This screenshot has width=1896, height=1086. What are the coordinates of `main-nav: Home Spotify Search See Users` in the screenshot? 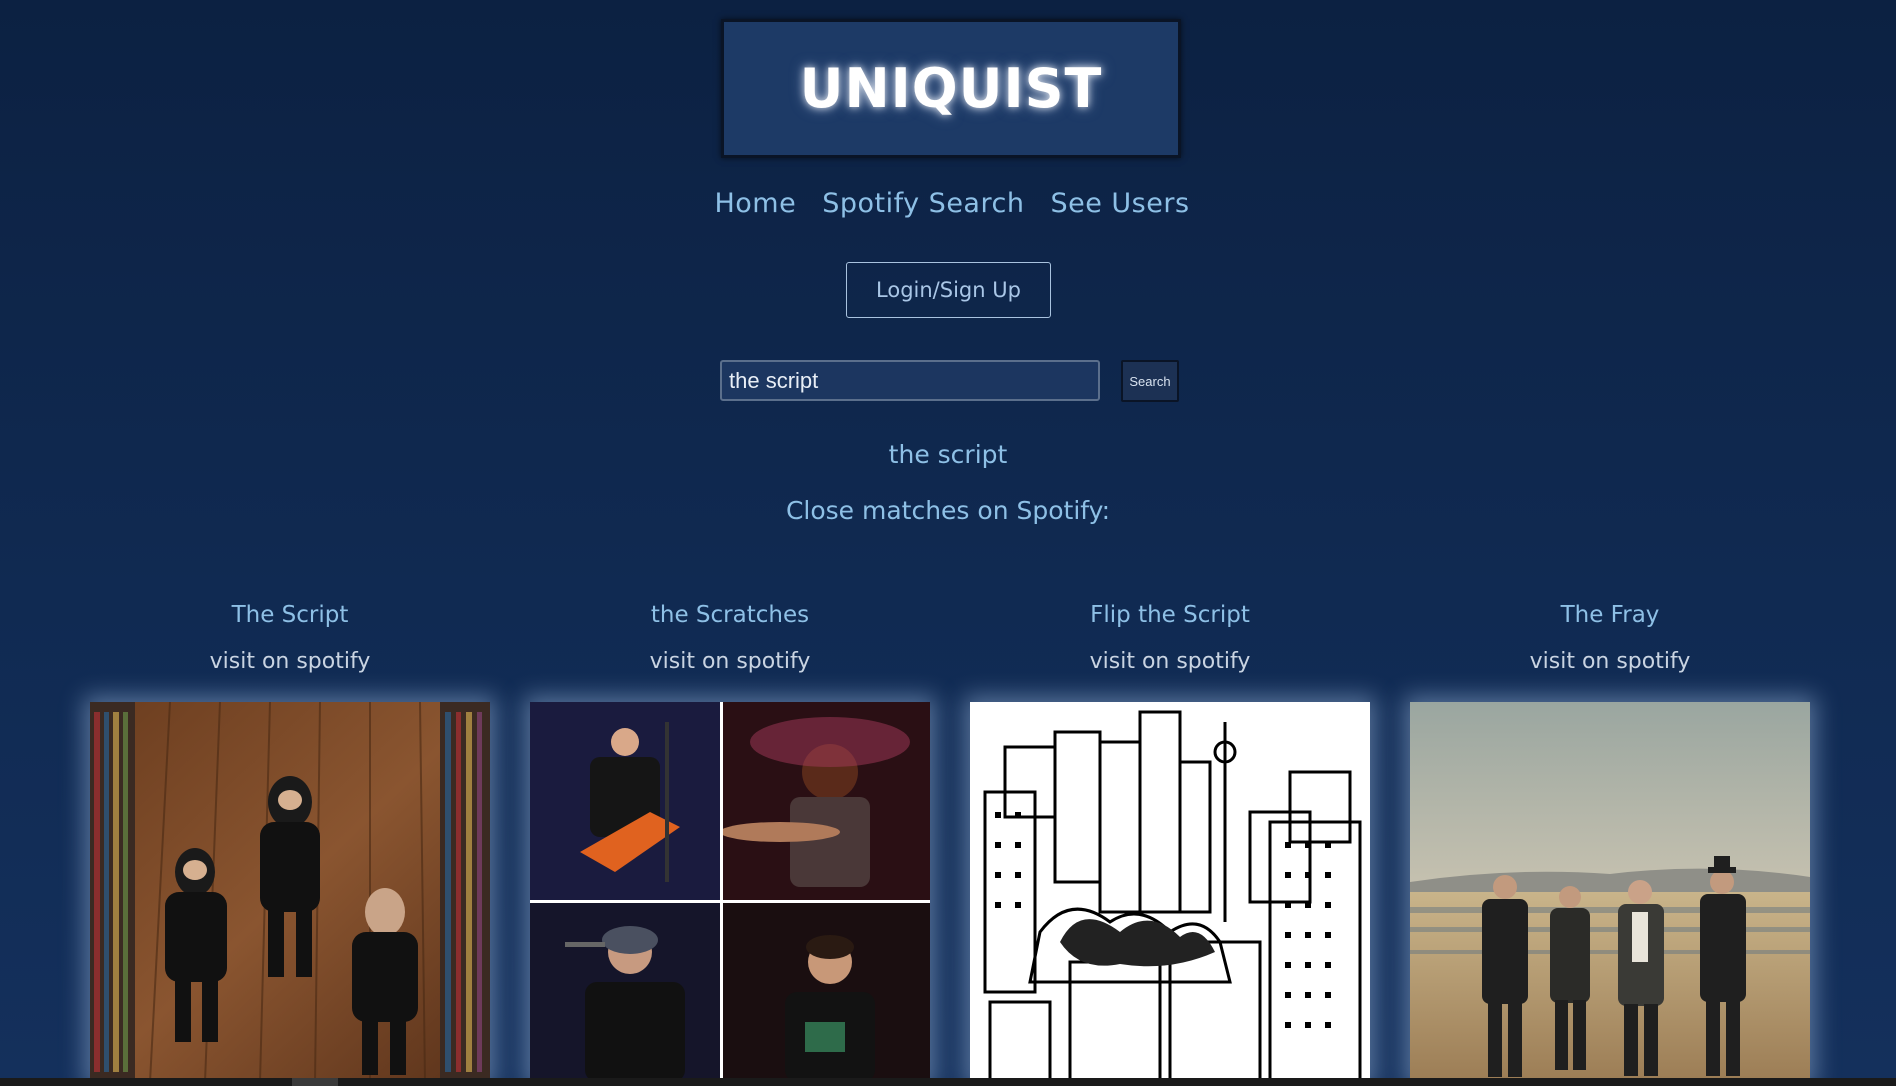 It's located at (948, 203).